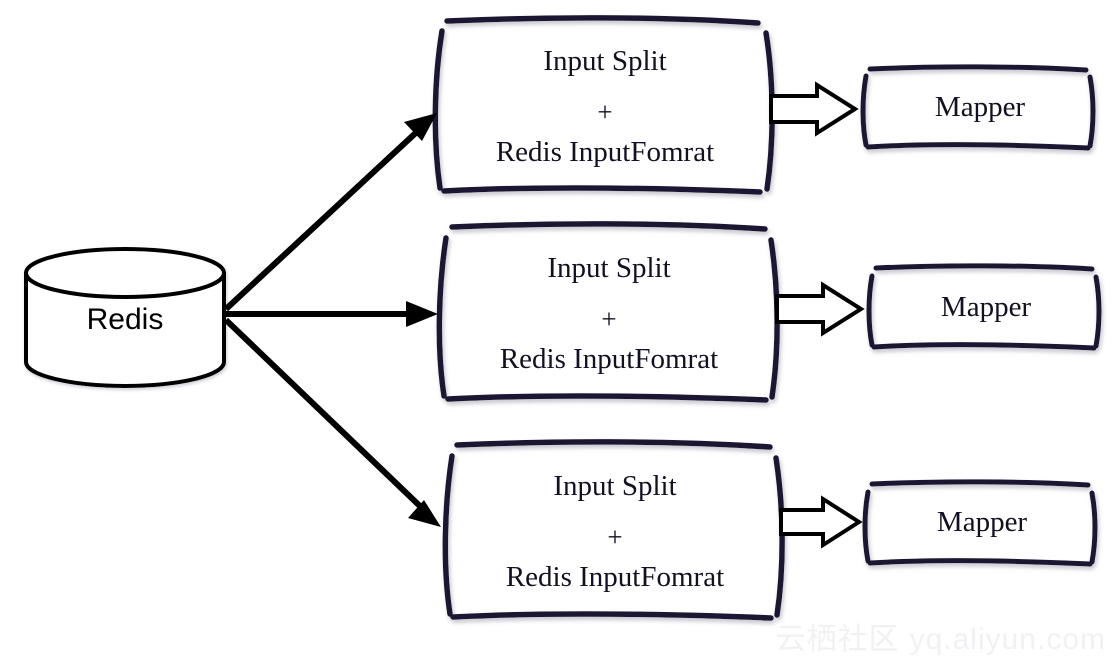  Describe the element at coordinates (615, 486) in the screenshot. I see `split-box-3-line1: Input Split` at that location.